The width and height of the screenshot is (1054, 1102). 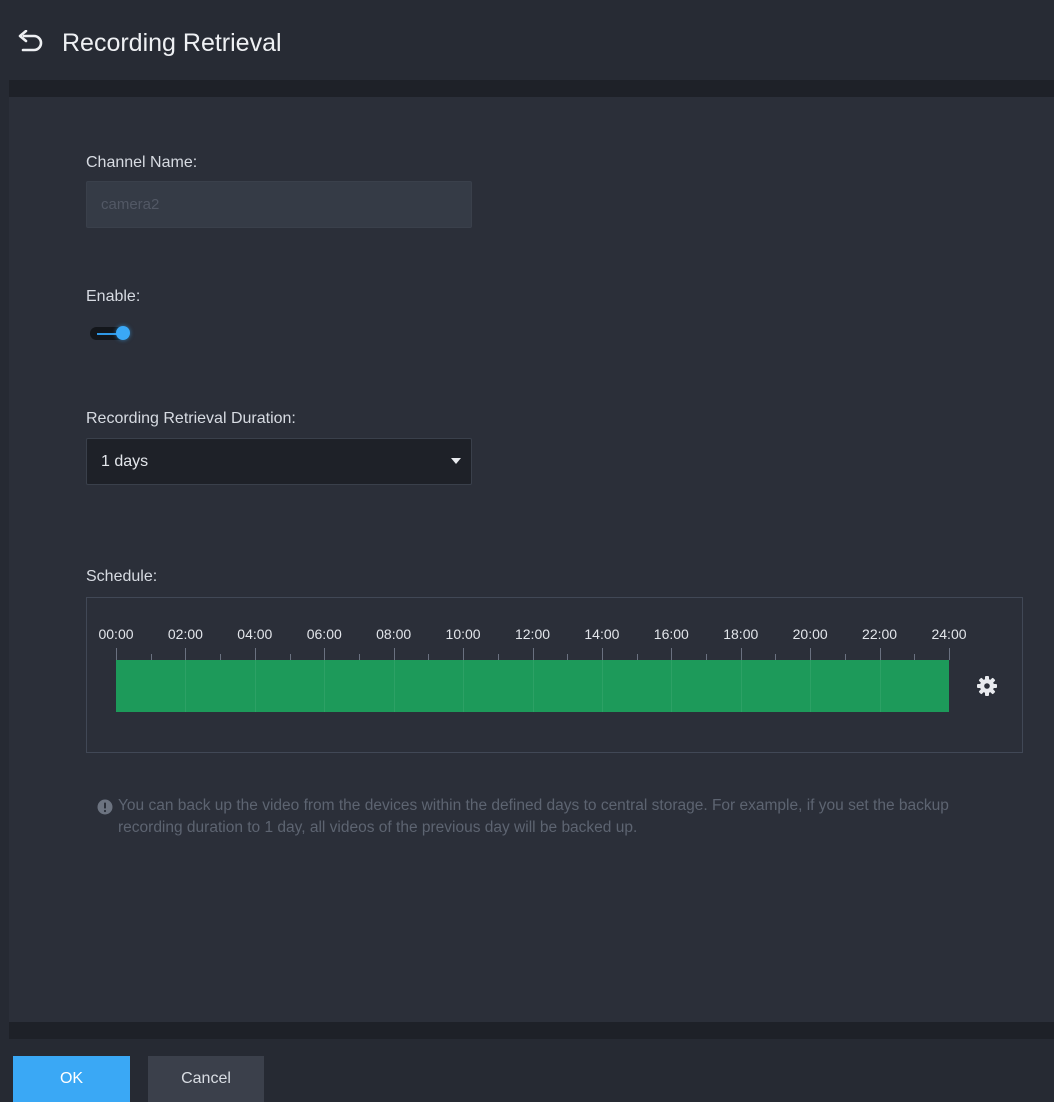 What do you see at coordinates (206, 1079) in the screenshot?
I see `cancel-button: Cancel` at bounding box center [206, 1079].